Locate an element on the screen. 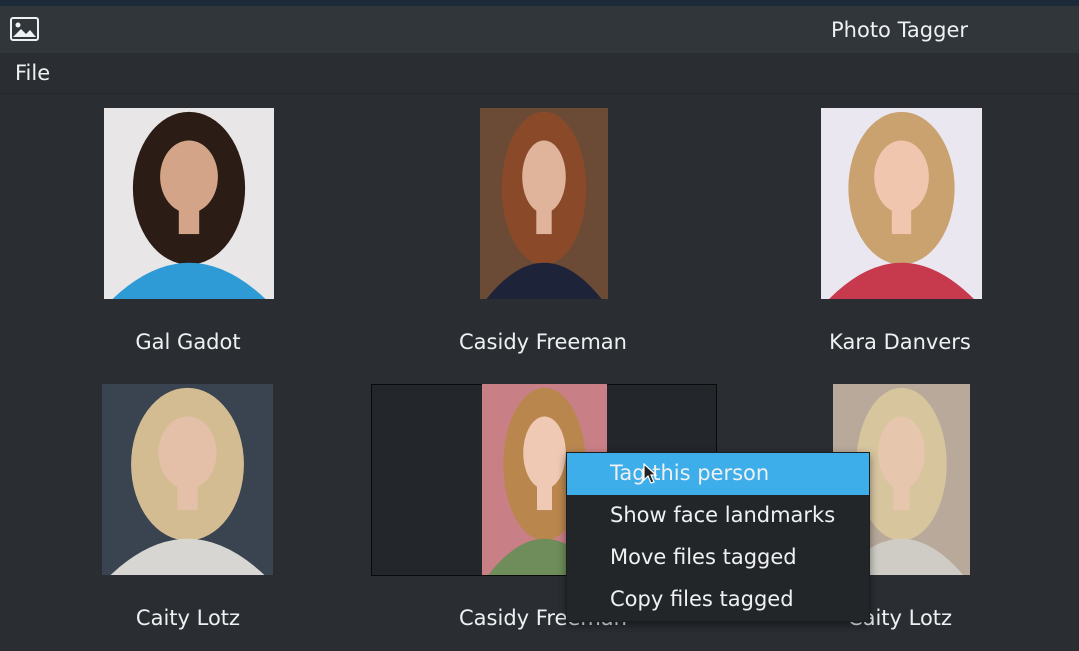  photo-caption: Casidy Freeman is located at coordinates (543, 342).